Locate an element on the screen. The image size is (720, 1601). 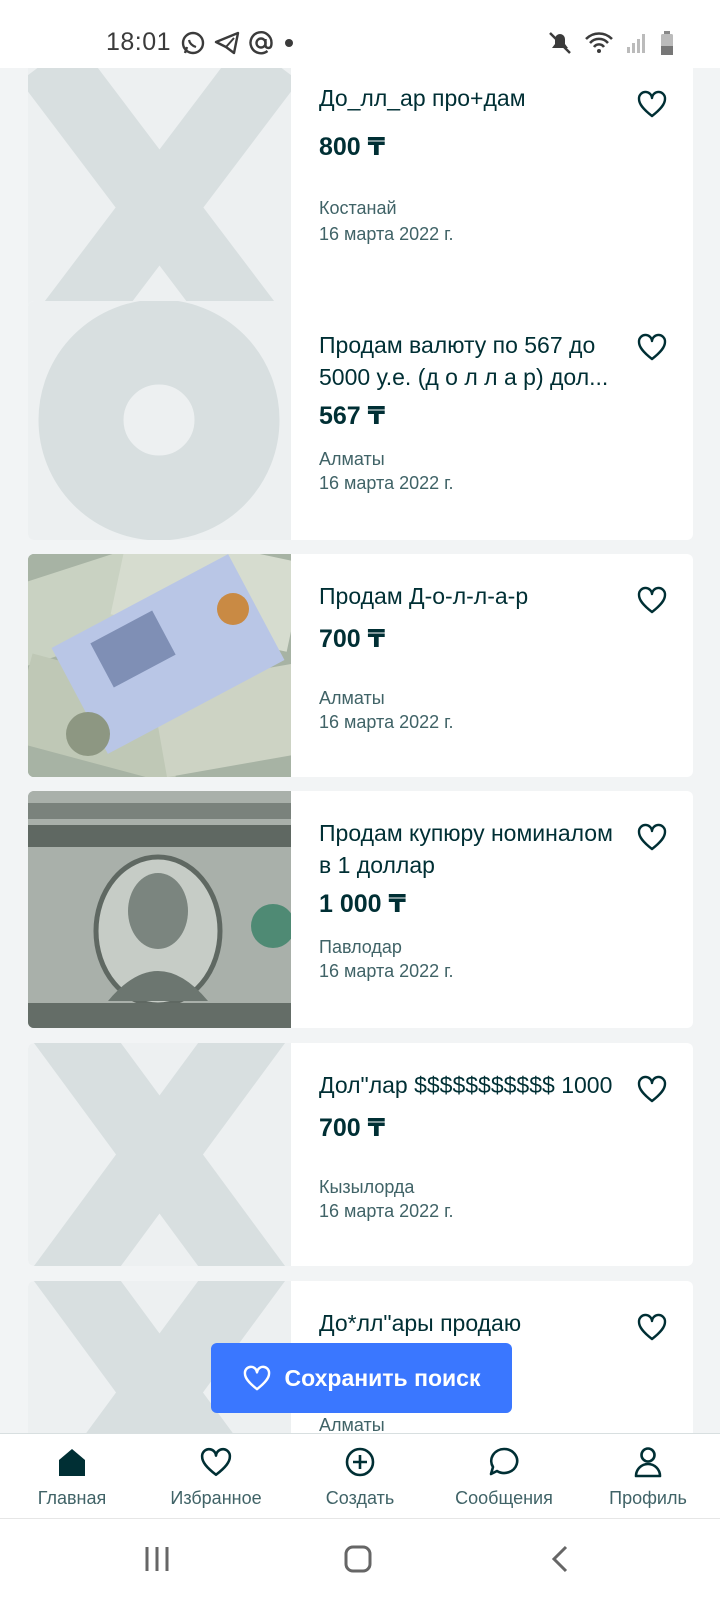
home-icon is located at coordinates (72, 1462).